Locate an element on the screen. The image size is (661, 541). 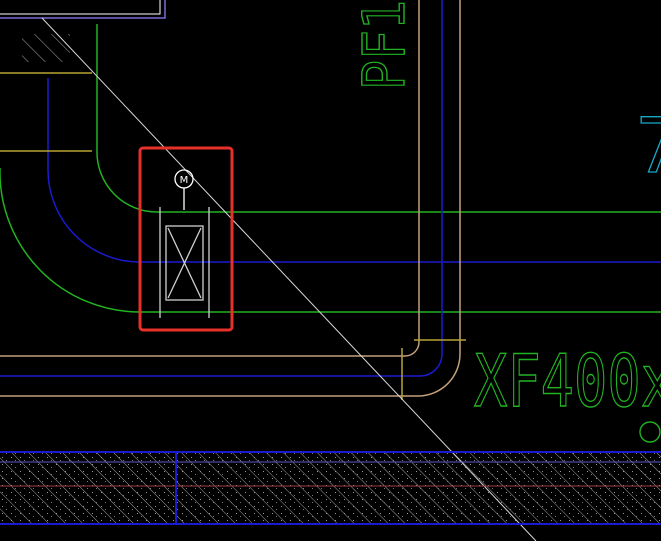
hatched-block-small is located at coordinates (46, 48).